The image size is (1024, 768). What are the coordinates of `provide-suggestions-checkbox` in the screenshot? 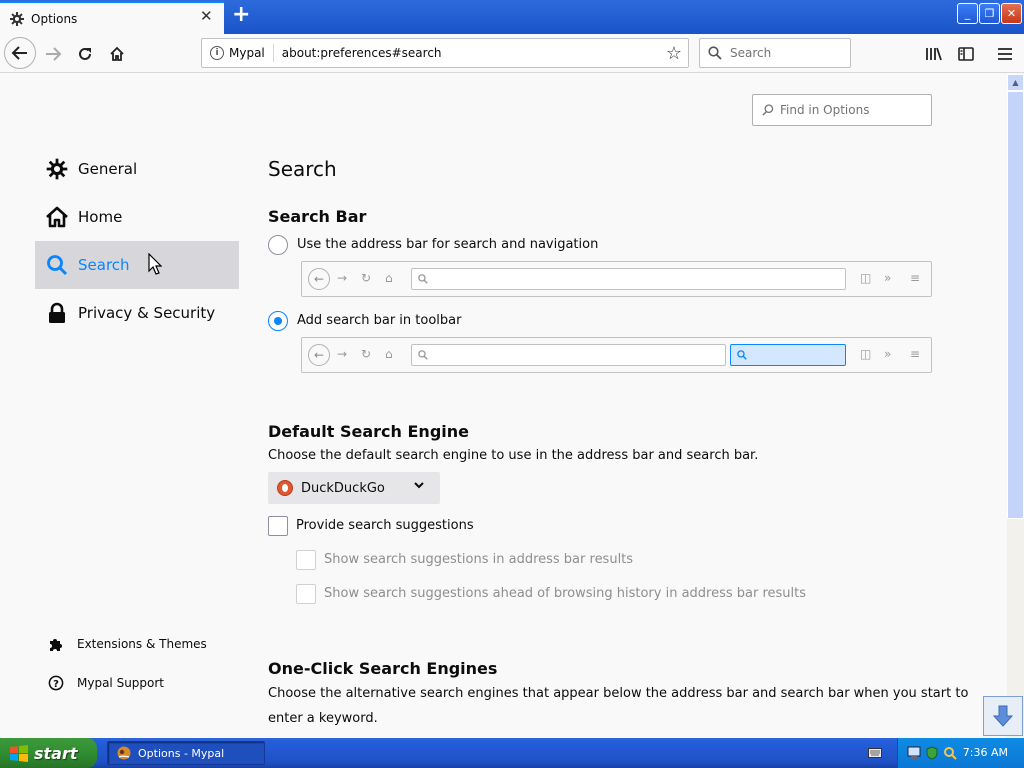 It's located at (278, 526).